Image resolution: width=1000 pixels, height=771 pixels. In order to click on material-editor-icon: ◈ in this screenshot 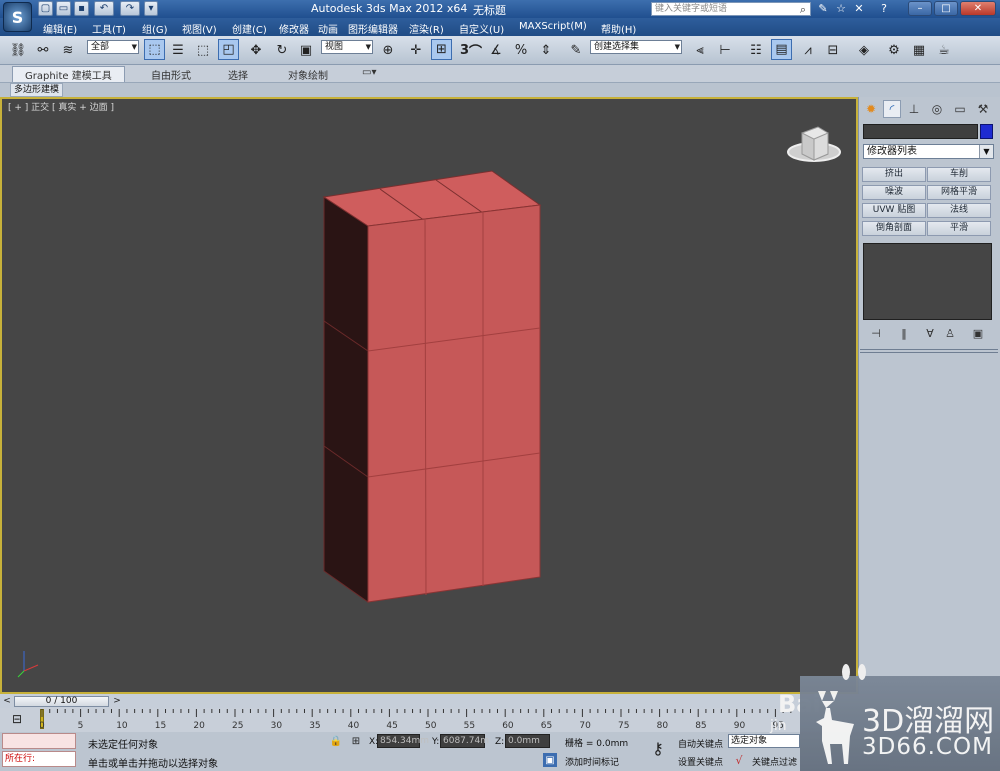, I will do `click(864, 50)`.